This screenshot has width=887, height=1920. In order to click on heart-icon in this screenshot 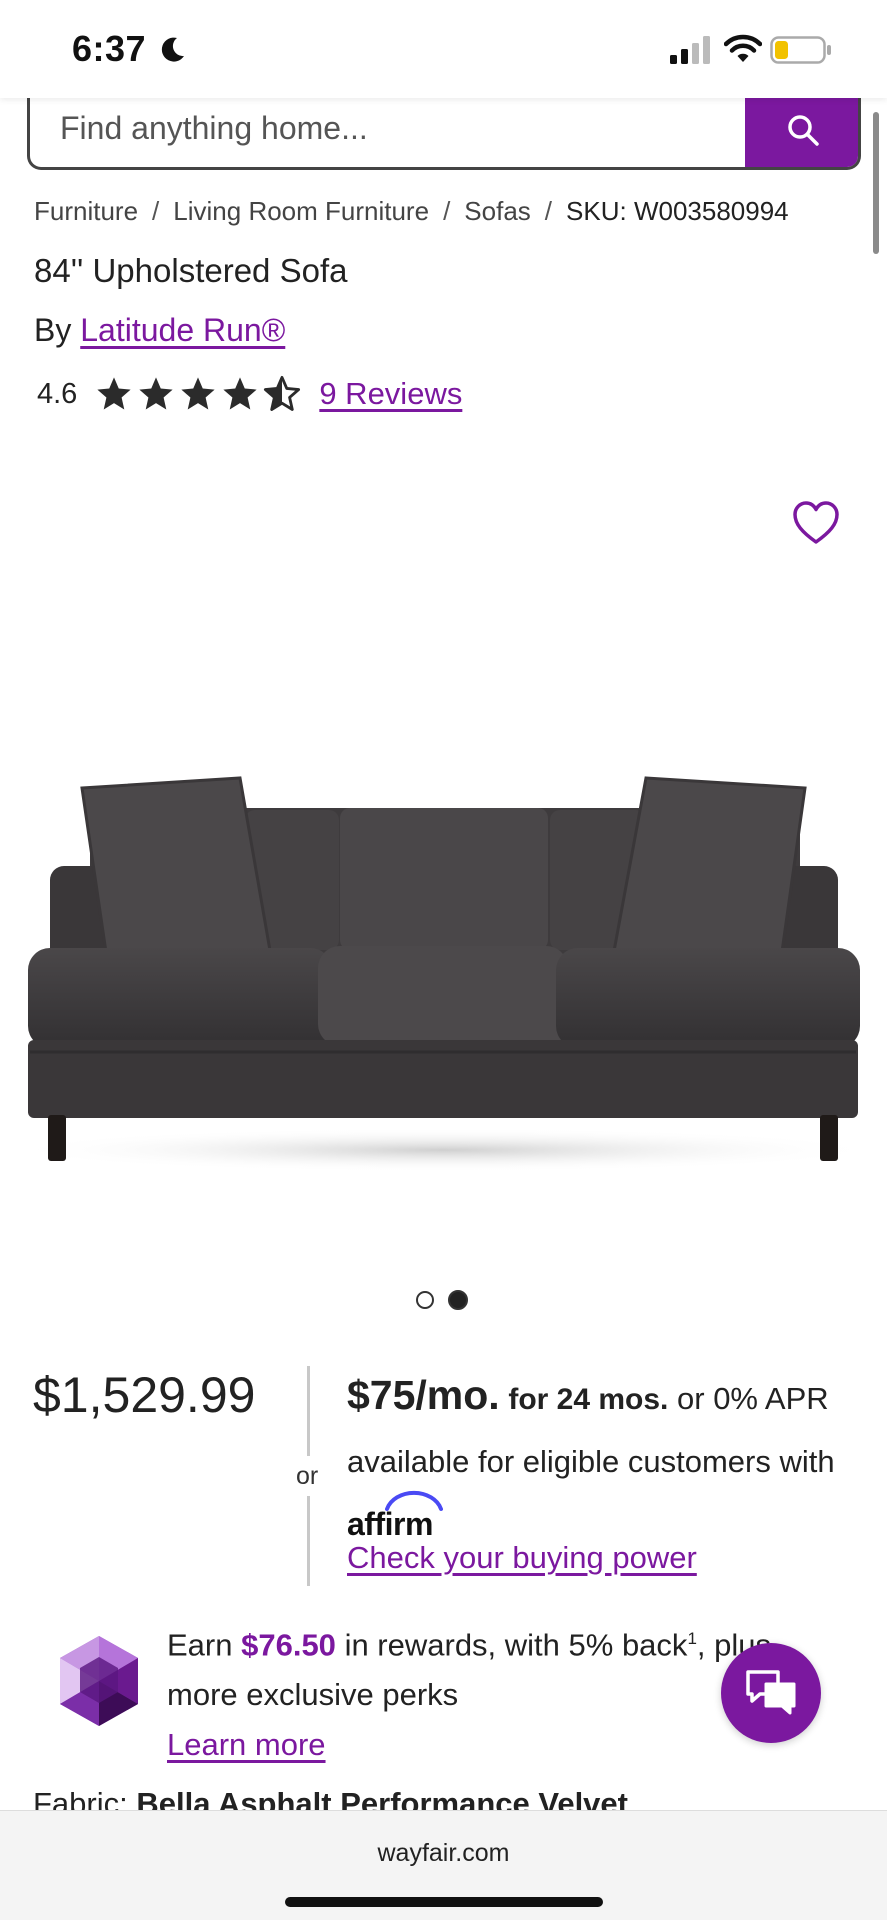, I will do `click(816, 523)`.